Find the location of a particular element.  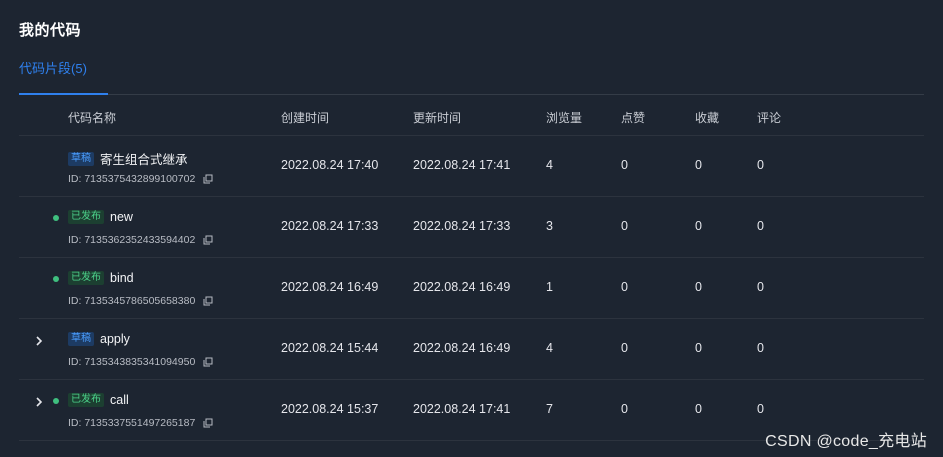

column-header-likes: 点赞 is located at coordinates (633, 118).